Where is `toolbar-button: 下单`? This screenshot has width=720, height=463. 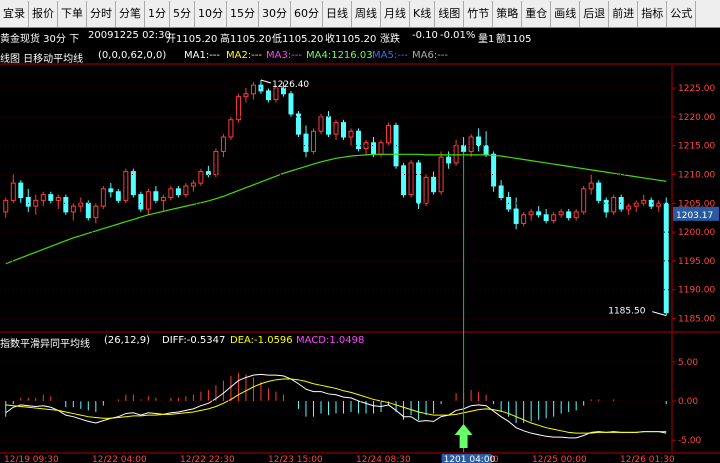 toolbar-button: 下单 is located at coordinates (72, 13).